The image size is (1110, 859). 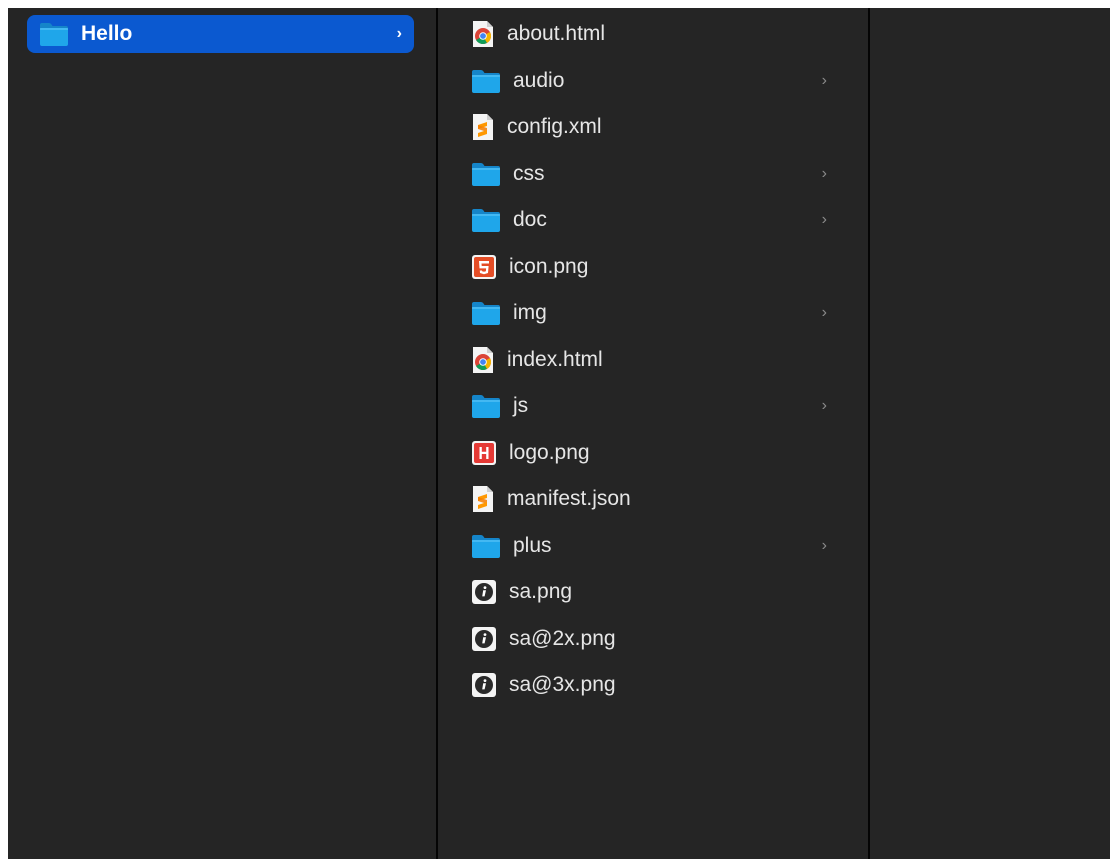 What do you see at coordinates (656, 406) in the screenshot?
I see `folder-row-js: js ›` at bounding box center [656, 406].